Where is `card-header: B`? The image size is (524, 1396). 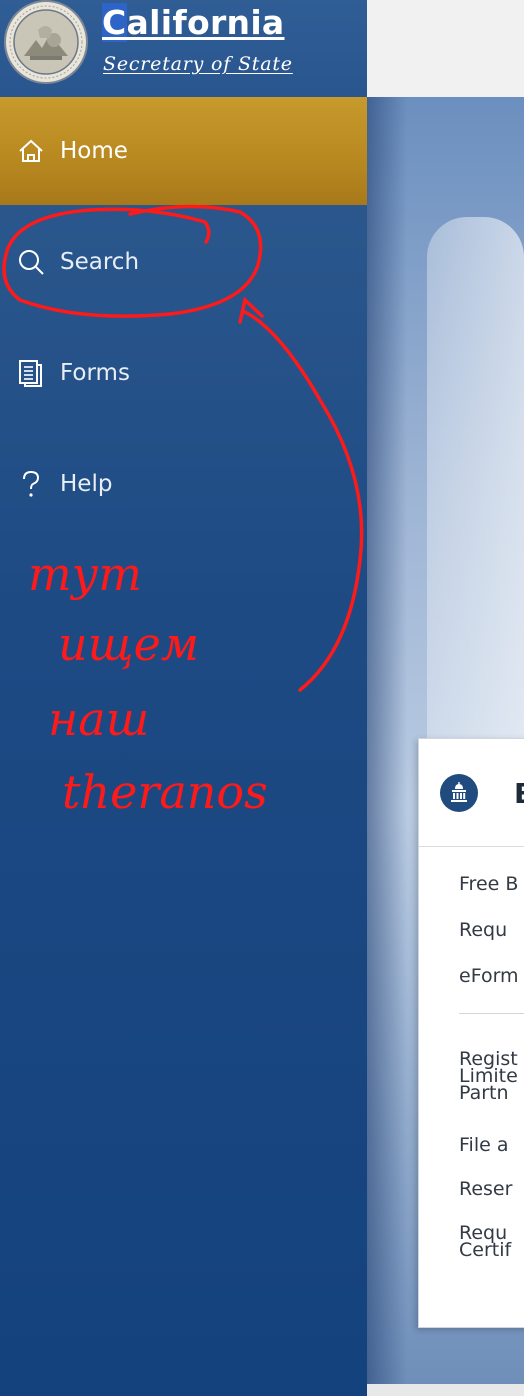
card-header: B is located at coordinates (471, 793).